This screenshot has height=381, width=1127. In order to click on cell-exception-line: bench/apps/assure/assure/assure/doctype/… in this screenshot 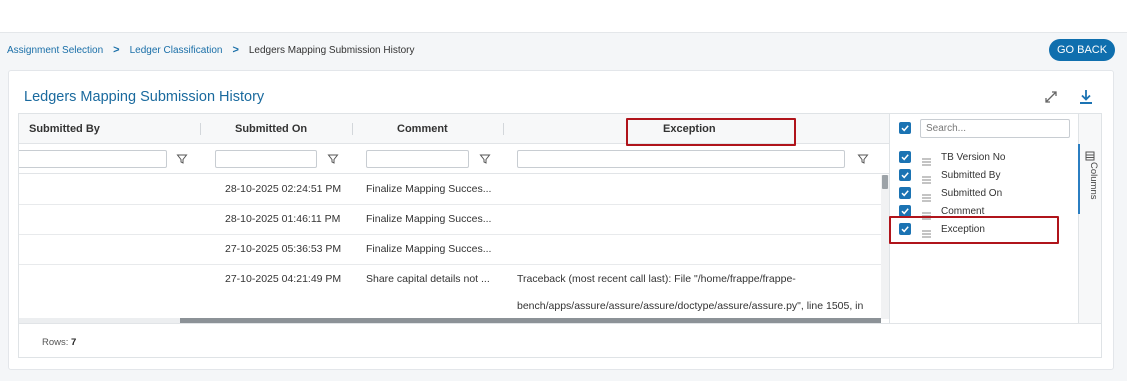, I will do `click(690, 306)`.